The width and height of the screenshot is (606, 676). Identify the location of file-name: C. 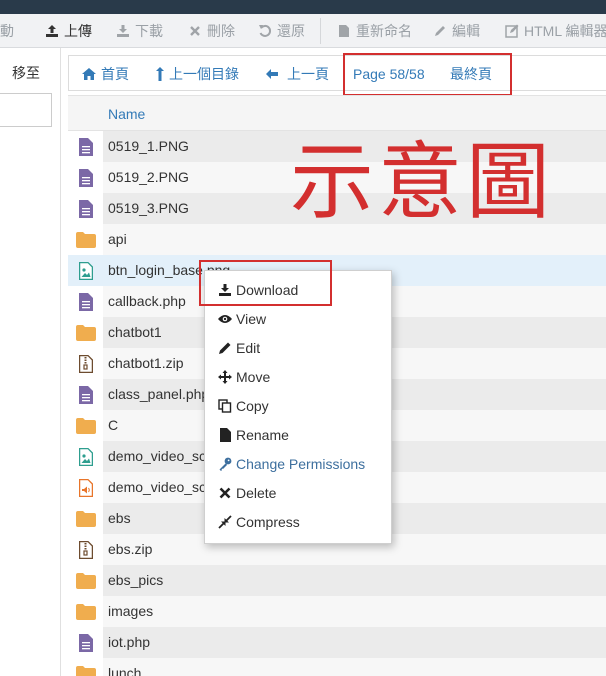
(113, 425).